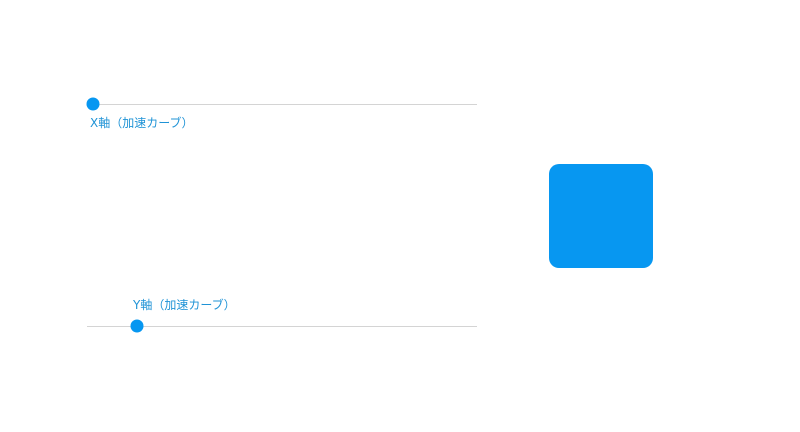  Describe the element at coordinates (137, 326) in the screenshot. I see `y-axis-slider-handle` at that location.